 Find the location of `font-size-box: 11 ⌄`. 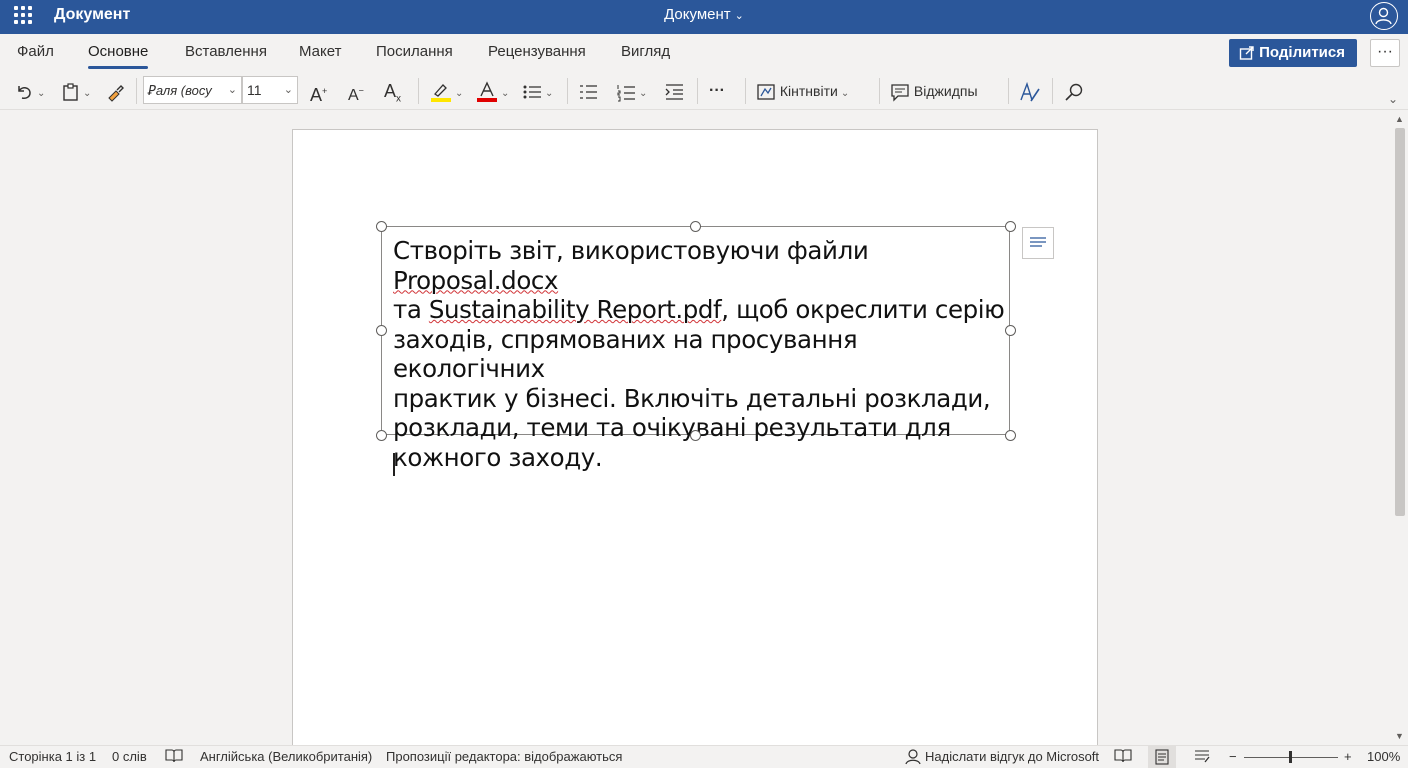

font-size-box: 11 ⌄ is located at coordinates (270, 90).